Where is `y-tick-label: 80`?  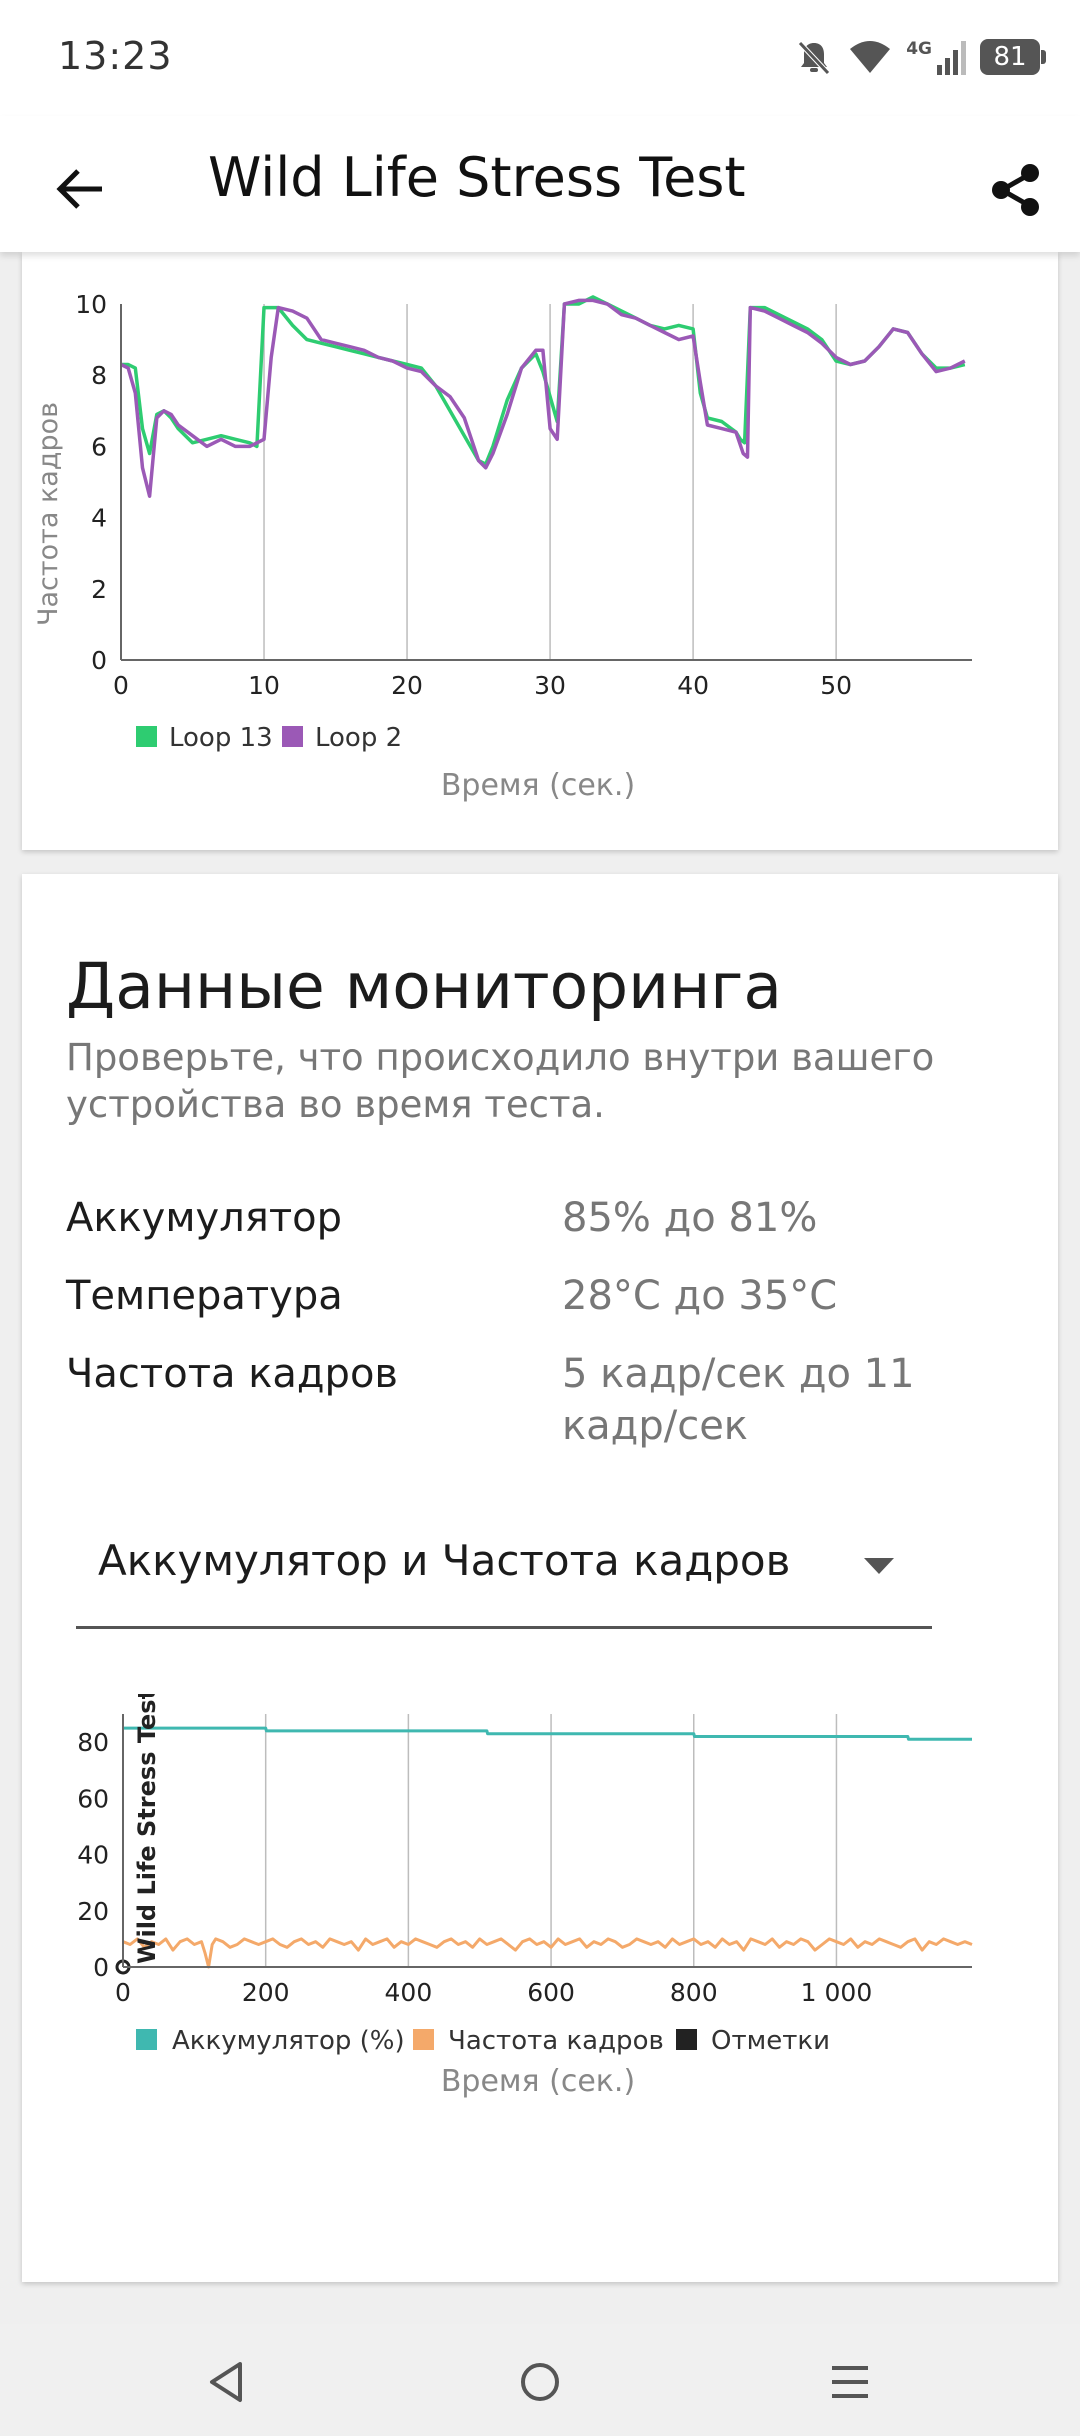
y-tick-label: 80 is located at coordinates (93, 1742).